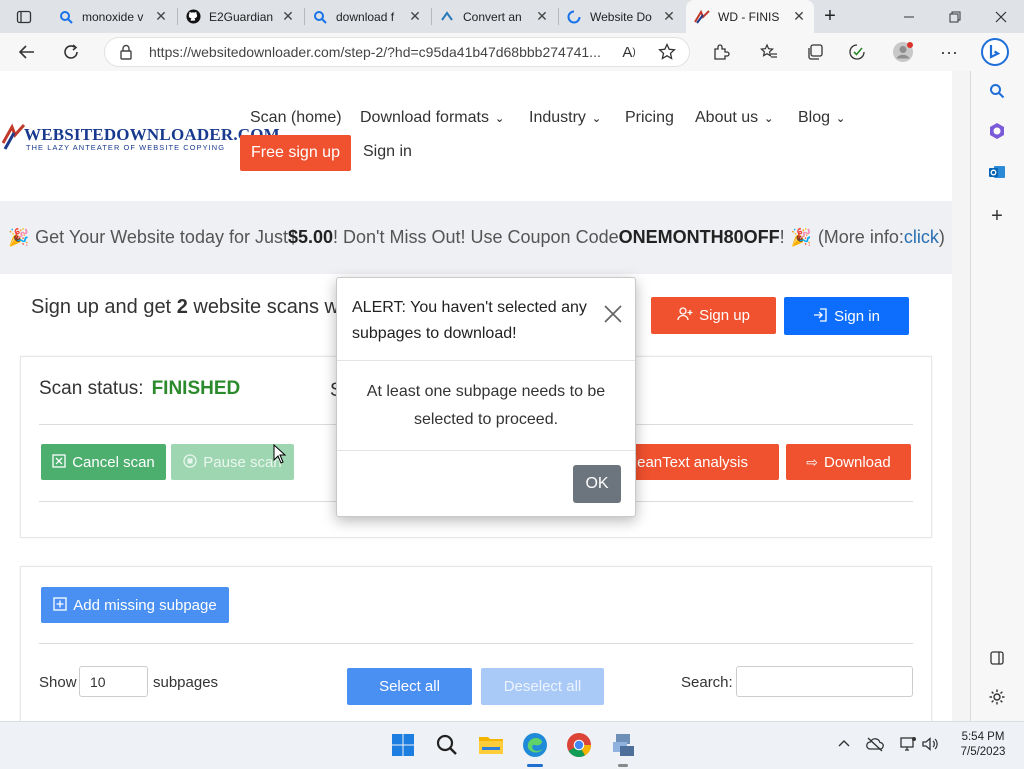  I want to click on tab-title: WD - FINIS, so click(749, 16).